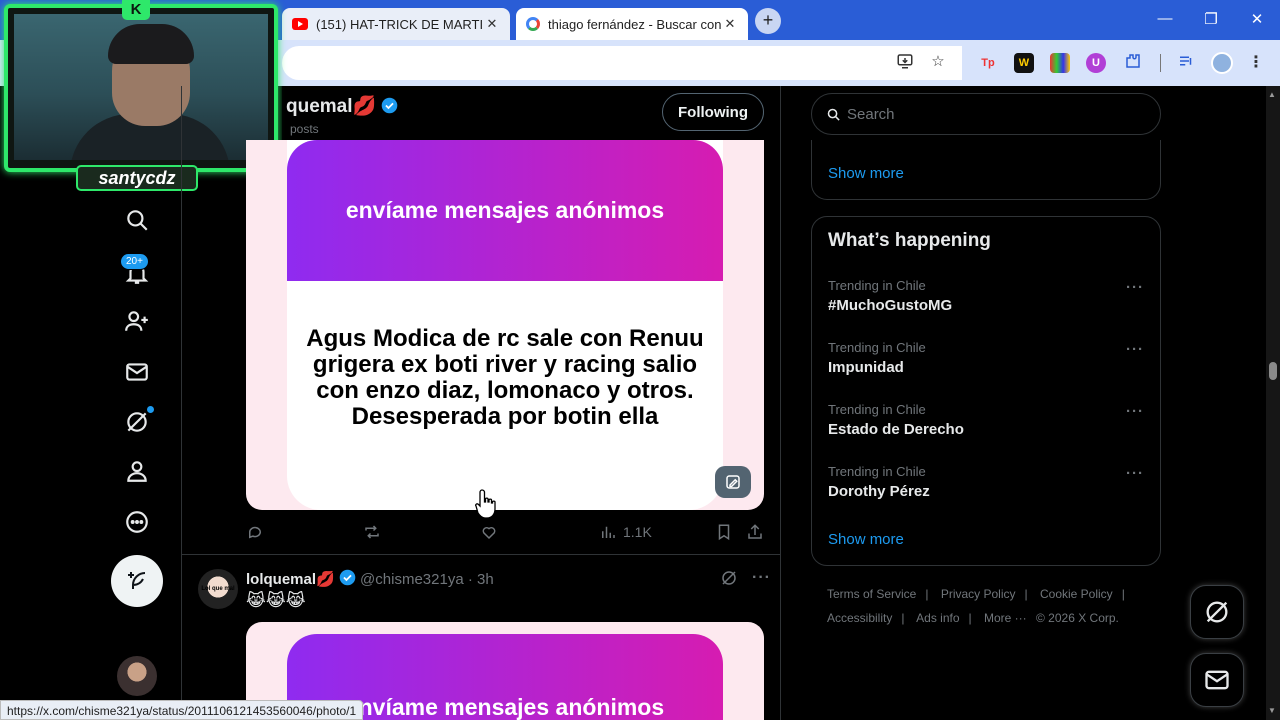  What do you see at coordinates (1273, 371) in the screenshot?
I see `scrollbar-thumb` at bounding box center [1273, 371].